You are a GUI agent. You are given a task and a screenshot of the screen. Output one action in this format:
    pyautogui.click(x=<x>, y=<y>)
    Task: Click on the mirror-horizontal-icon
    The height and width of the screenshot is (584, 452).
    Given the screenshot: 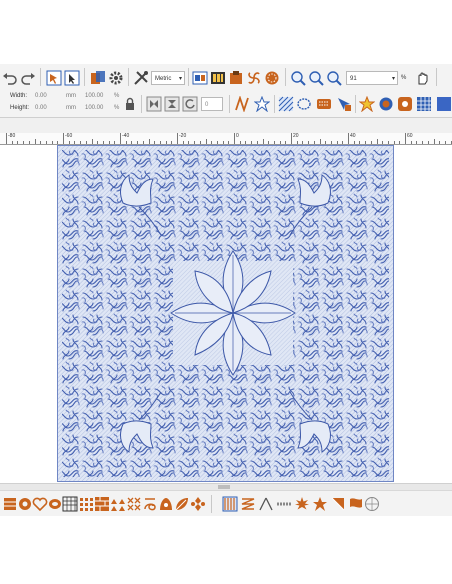 What is the action you would take?
    pyautogui.click(x=154, y=104)
    